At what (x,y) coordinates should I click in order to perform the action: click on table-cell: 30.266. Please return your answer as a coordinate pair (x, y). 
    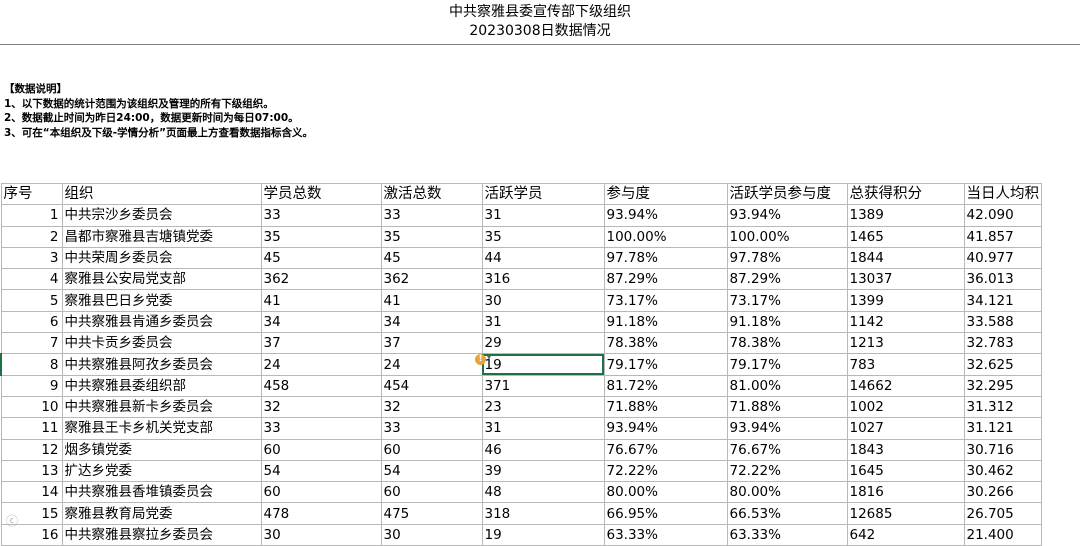
    Looking at the image, I should click on (1002, 492).